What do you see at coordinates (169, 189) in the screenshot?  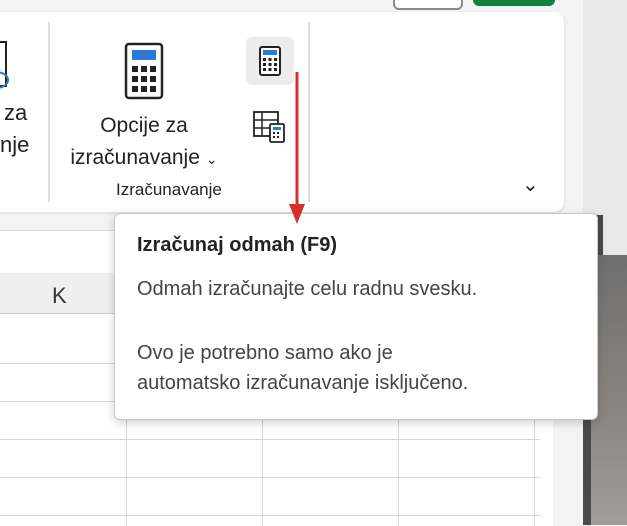 I see `ribbon-group-label: Izračunavanje` at bounding box center [169, 189].